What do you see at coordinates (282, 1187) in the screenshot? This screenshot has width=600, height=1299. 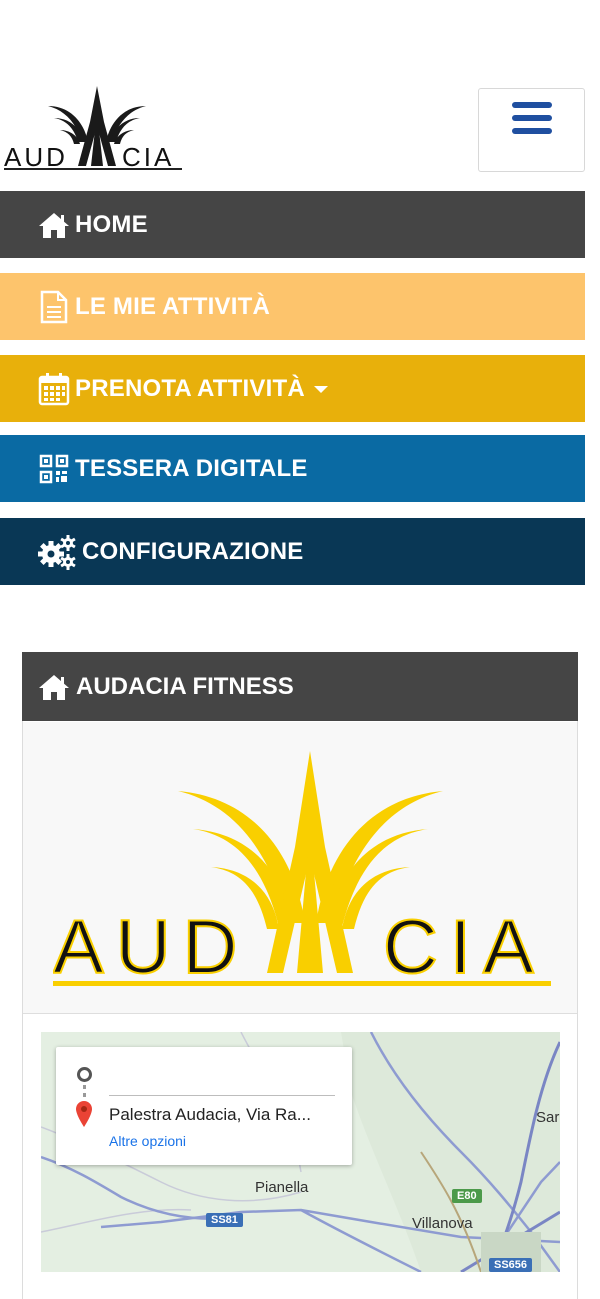 I see `map-place-label: Pianella` at bounding box center [282, 1187].